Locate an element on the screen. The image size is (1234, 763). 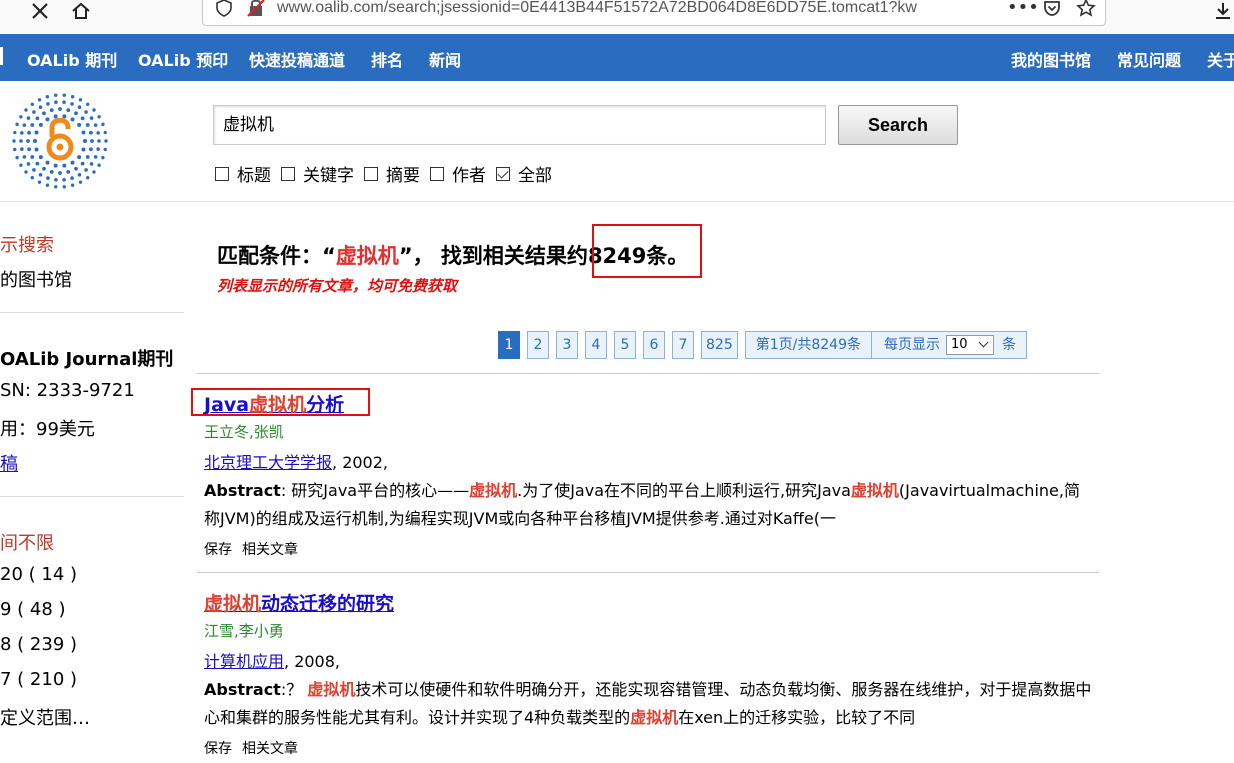
year-filter-item: 9 ( 48 ) is located at coordinates (33, 609).